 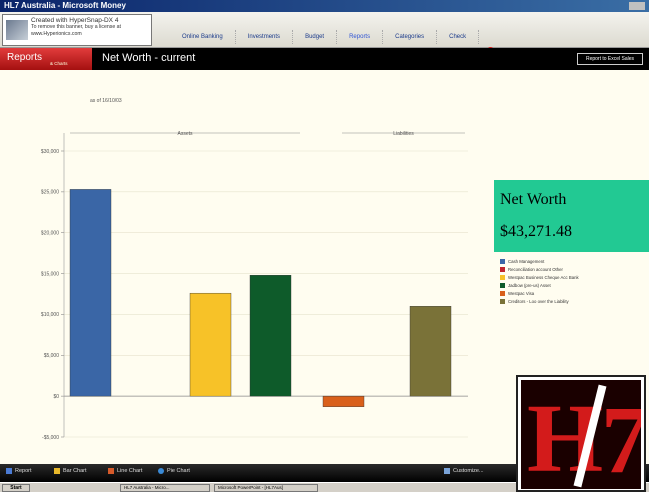 What do you see at coordinates (266, 488) in the screenshot?
I see `taskbar-task-powerpoint: Microsoft PowerPoint - [HL7Aus]` at bounding box center [266, 488].